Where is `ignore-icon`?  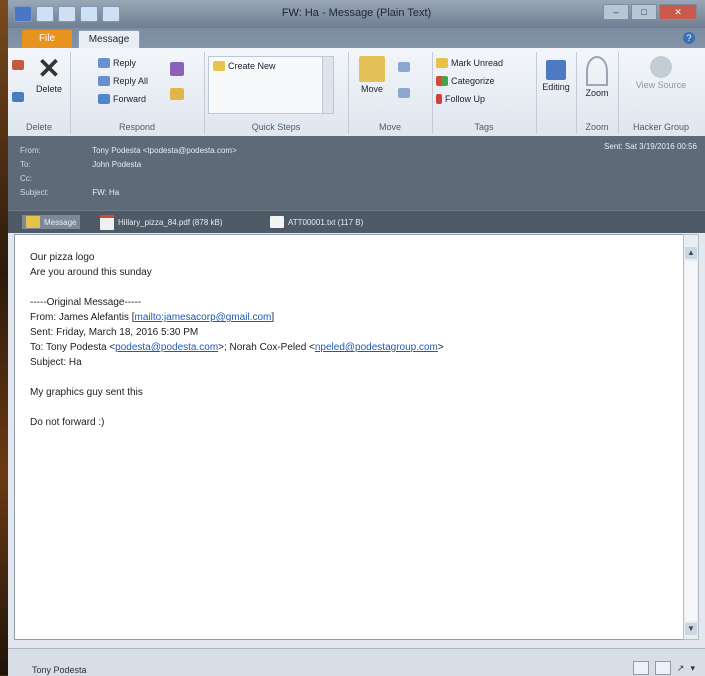
ignore-icon is located at coordinates (18, 65).